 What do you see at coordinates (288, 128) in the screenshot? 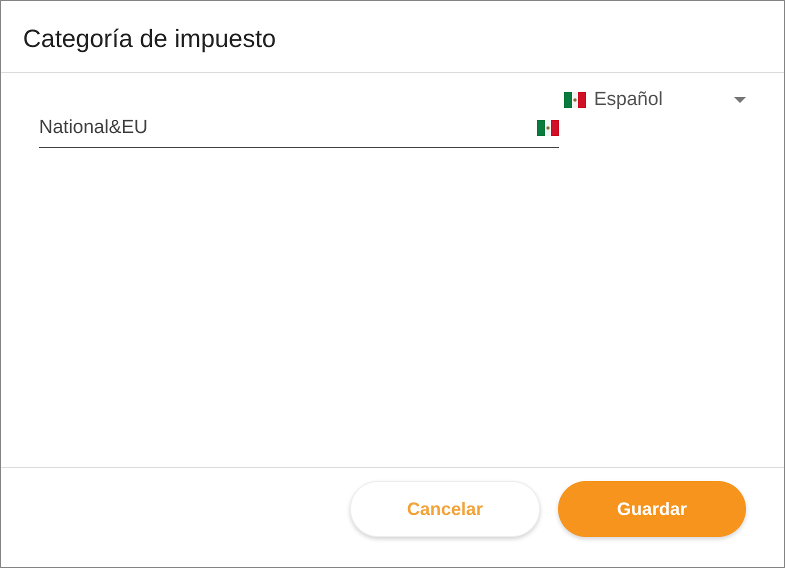
I see `name-field: National&EU` at bounding box center [288, 128].